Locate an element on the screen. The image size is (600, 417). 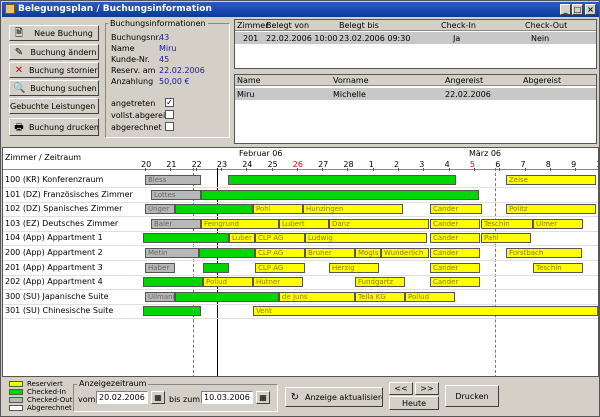
booking-bar: Pahl is located at coordinates (506, 238).